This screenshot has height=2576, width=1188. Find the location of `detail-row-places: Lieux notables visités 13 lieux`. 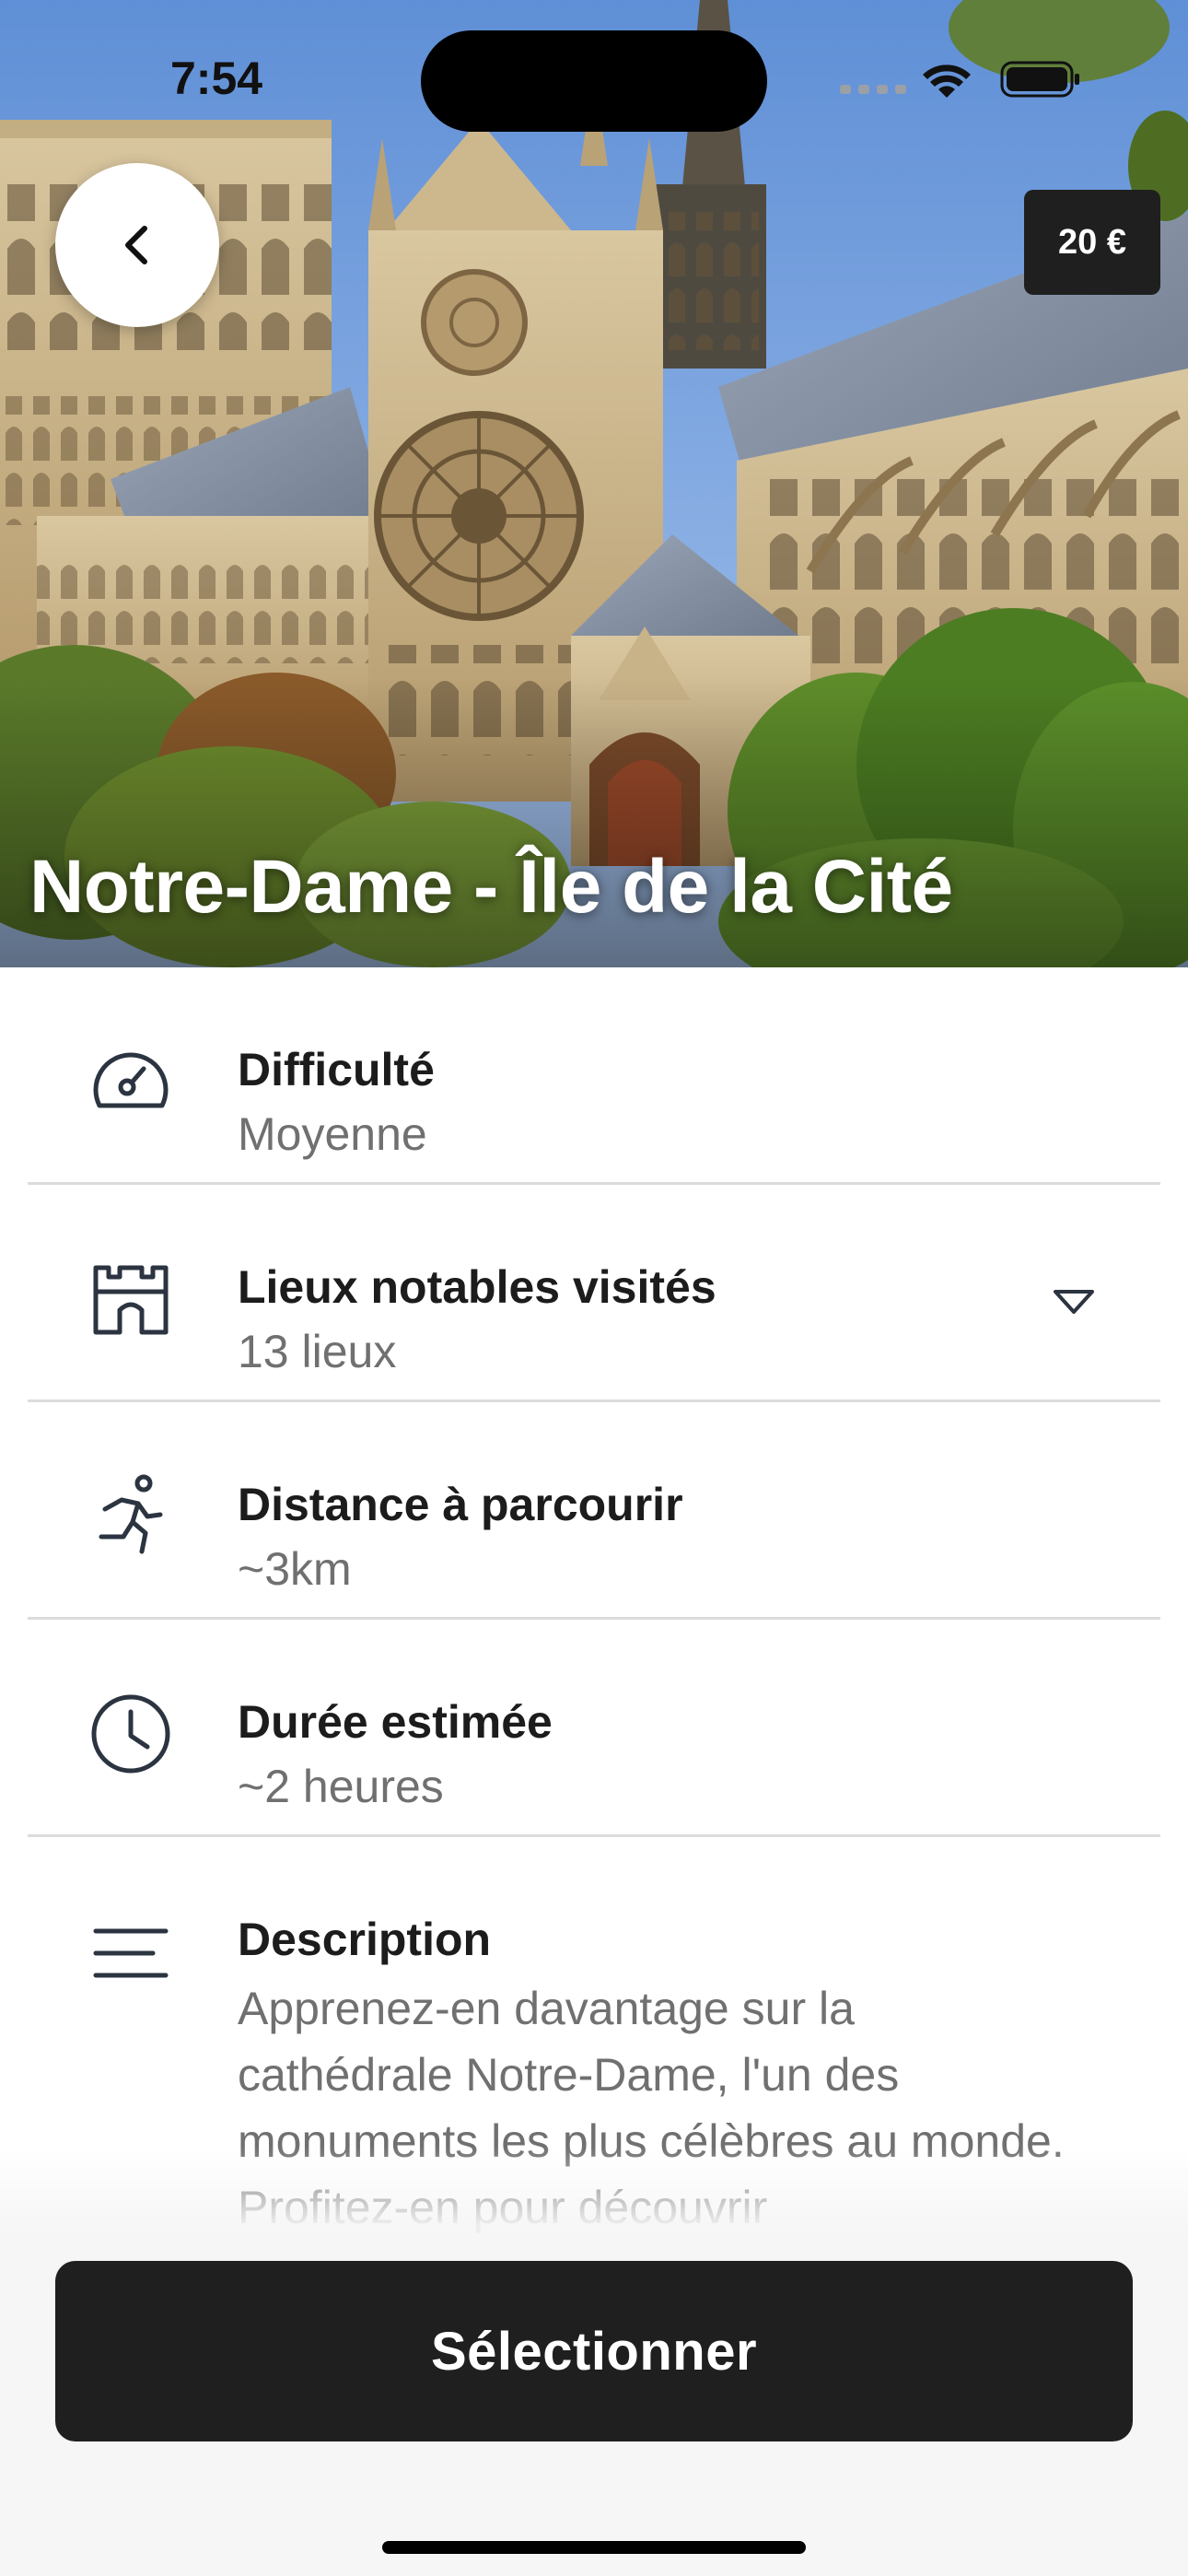

detail-row-places: Lieux notables visités 13 lieux is located at coordinates (594, 1293).